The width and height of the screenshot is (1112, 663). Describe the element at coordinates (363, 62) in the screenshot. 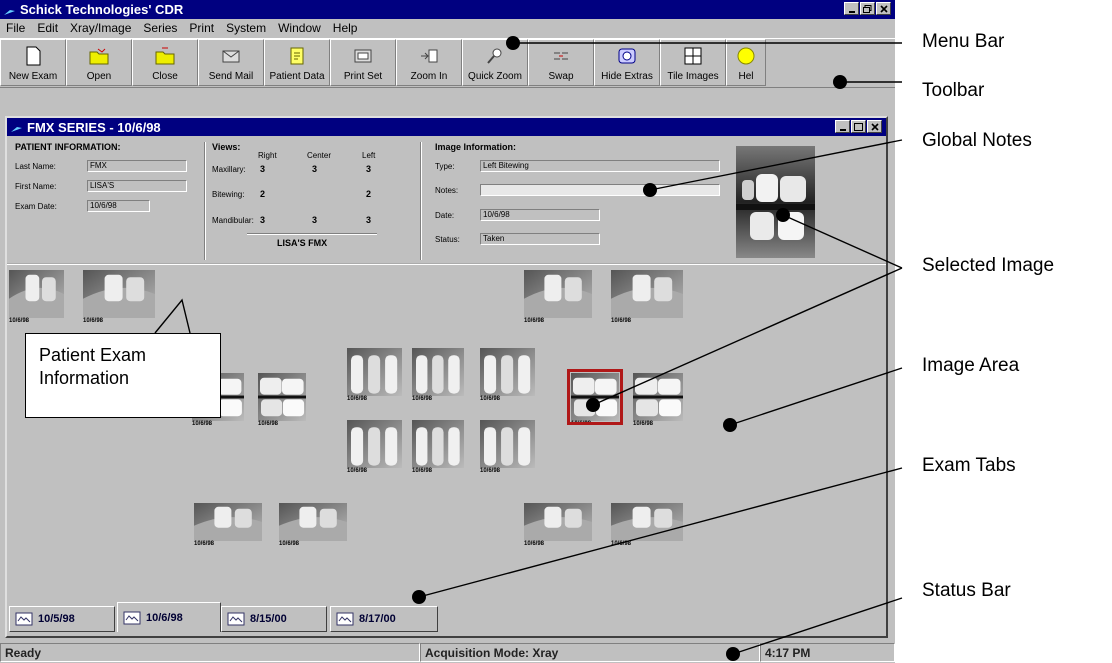

I see `print-set-button: Print Set` at that location.